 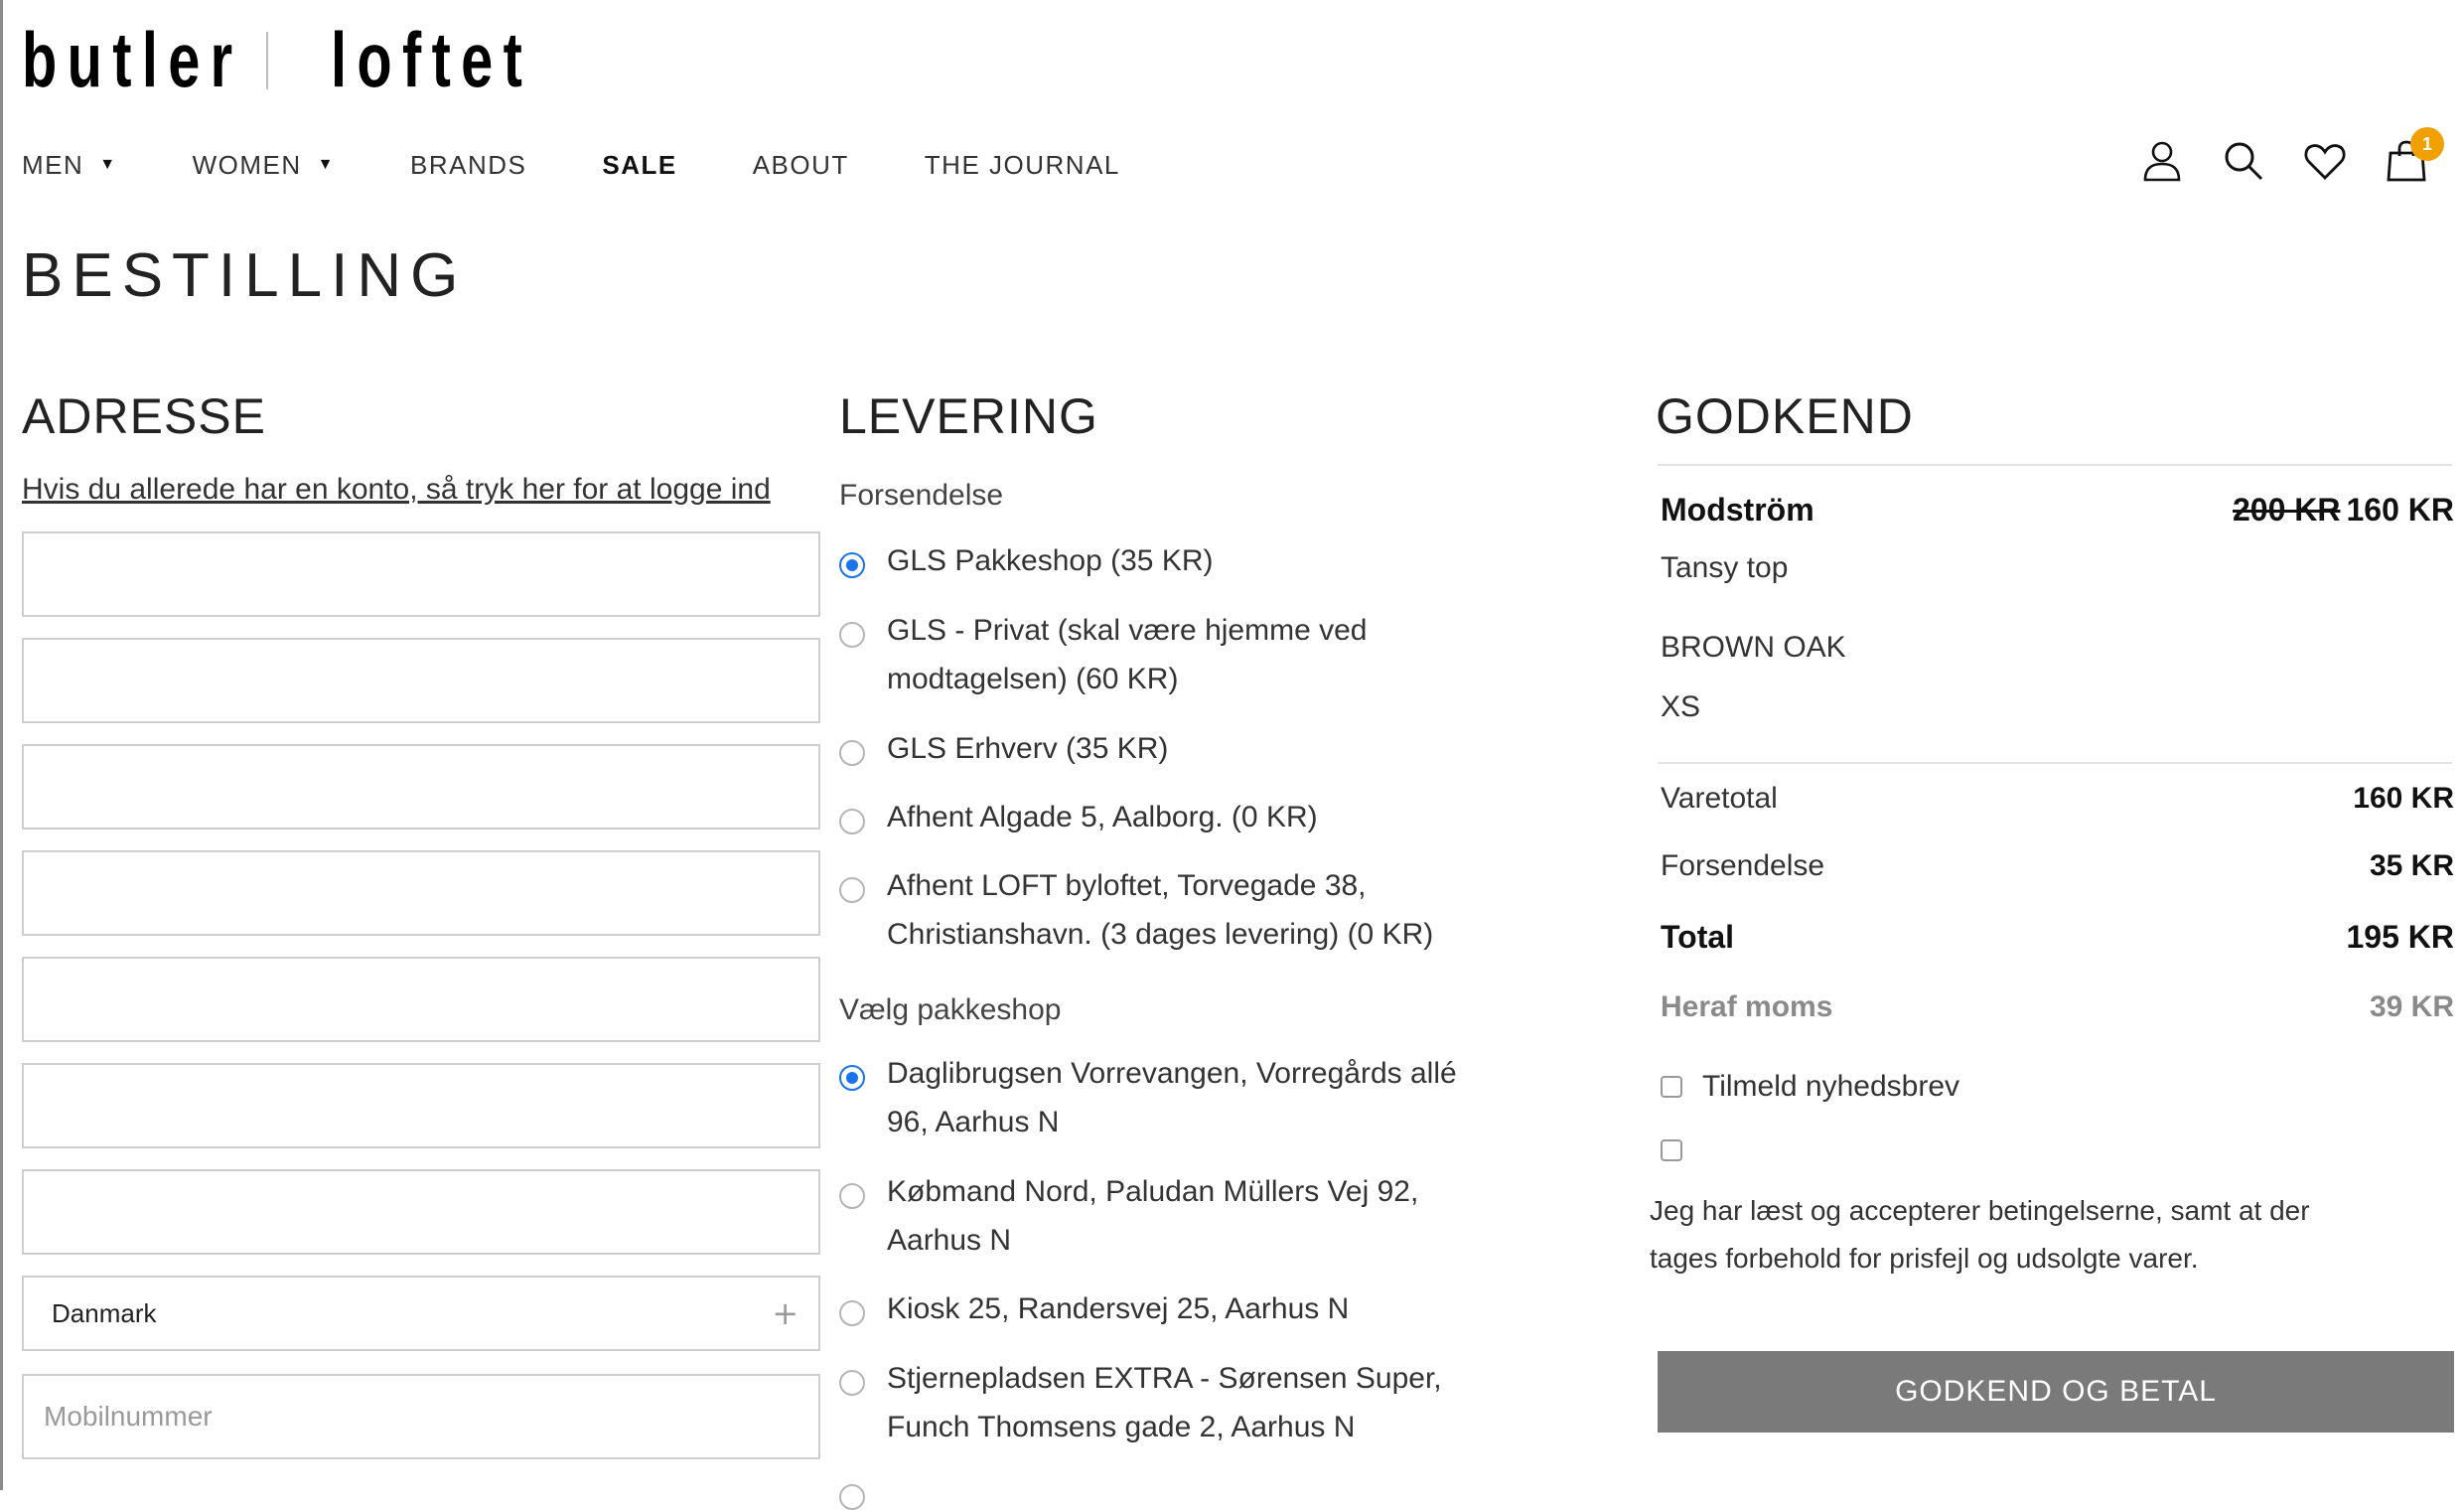 I want to click on approve-heading: GODKEND, so click(x=1785, y=416).